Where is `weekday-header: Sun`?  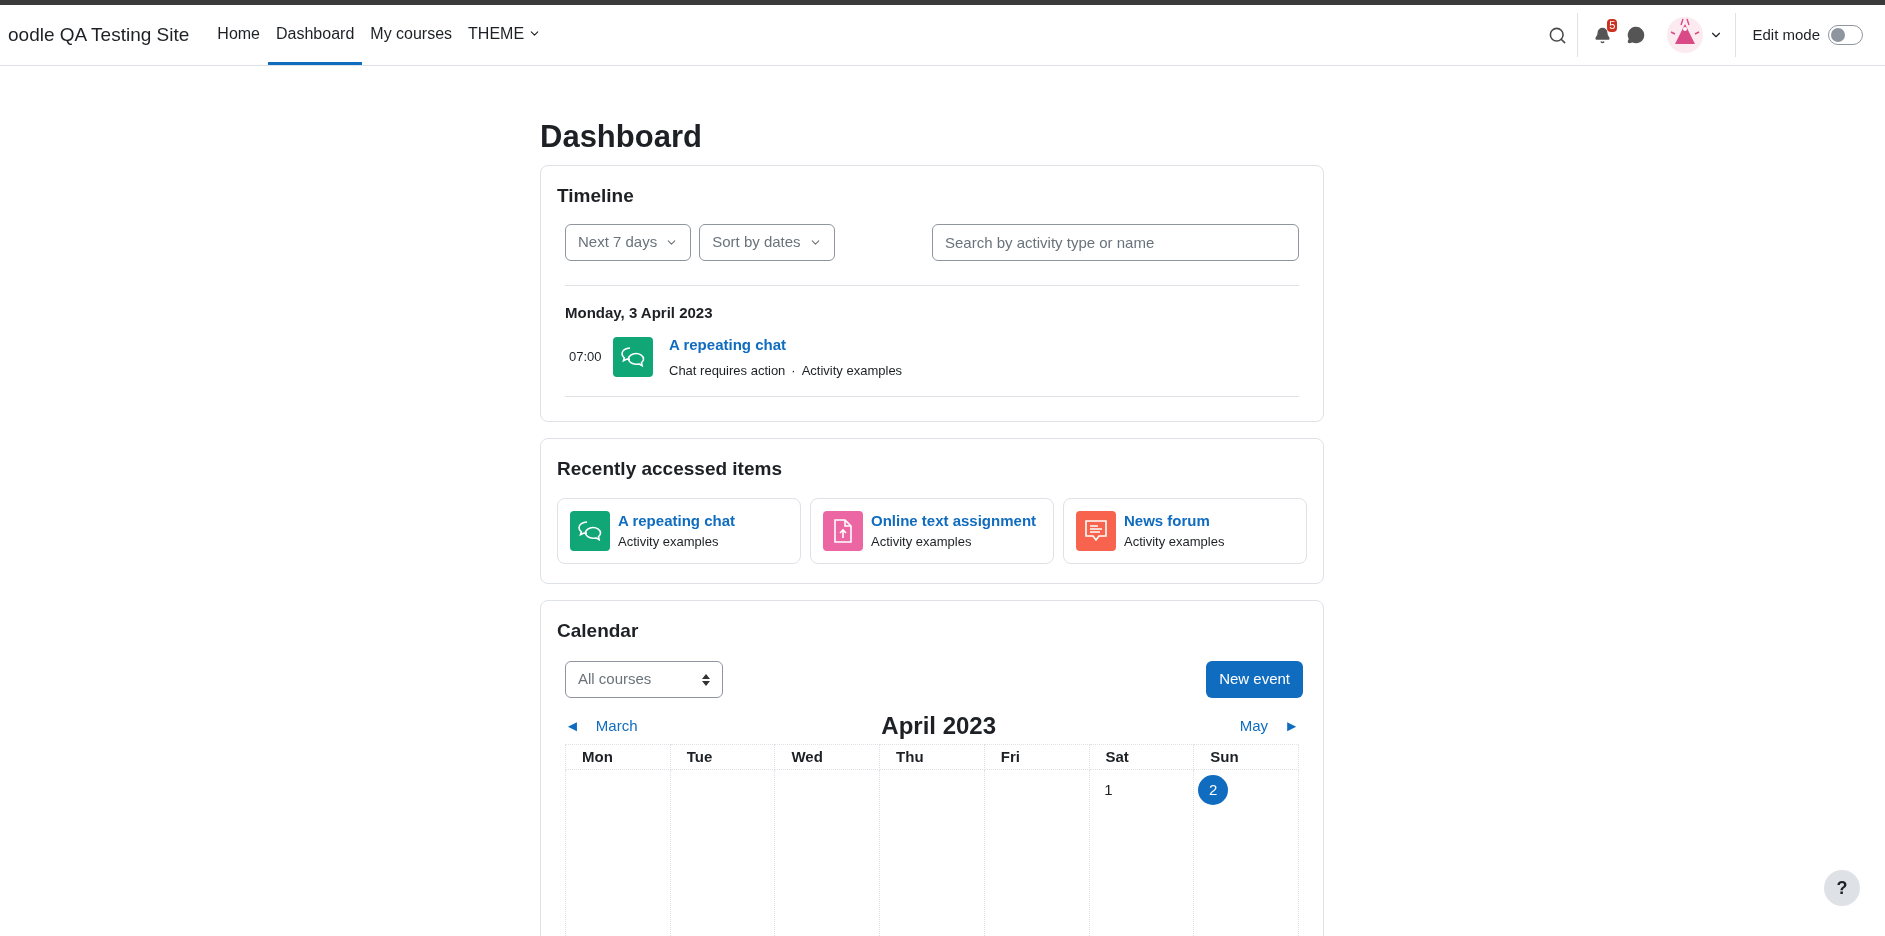 weekday-header: Sun is located at coordinates (1246, 757).